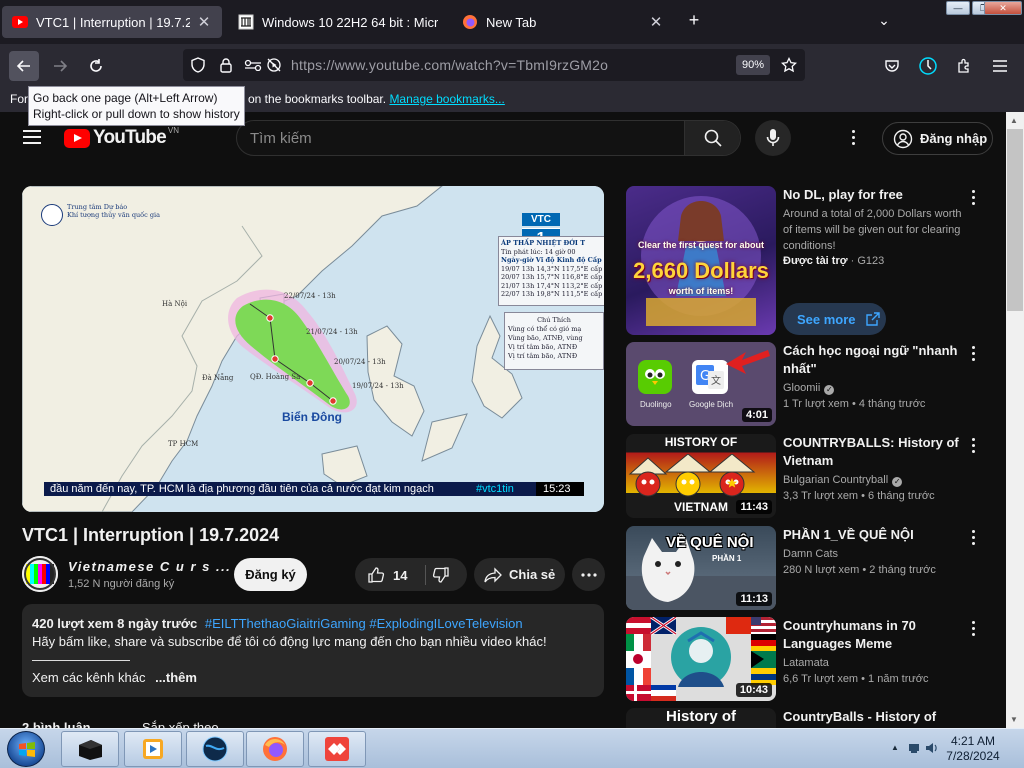 Image resolution: width=1024 pixels, height=768 pixels. I want to click on firefox-account-icon, so click(928, 66).